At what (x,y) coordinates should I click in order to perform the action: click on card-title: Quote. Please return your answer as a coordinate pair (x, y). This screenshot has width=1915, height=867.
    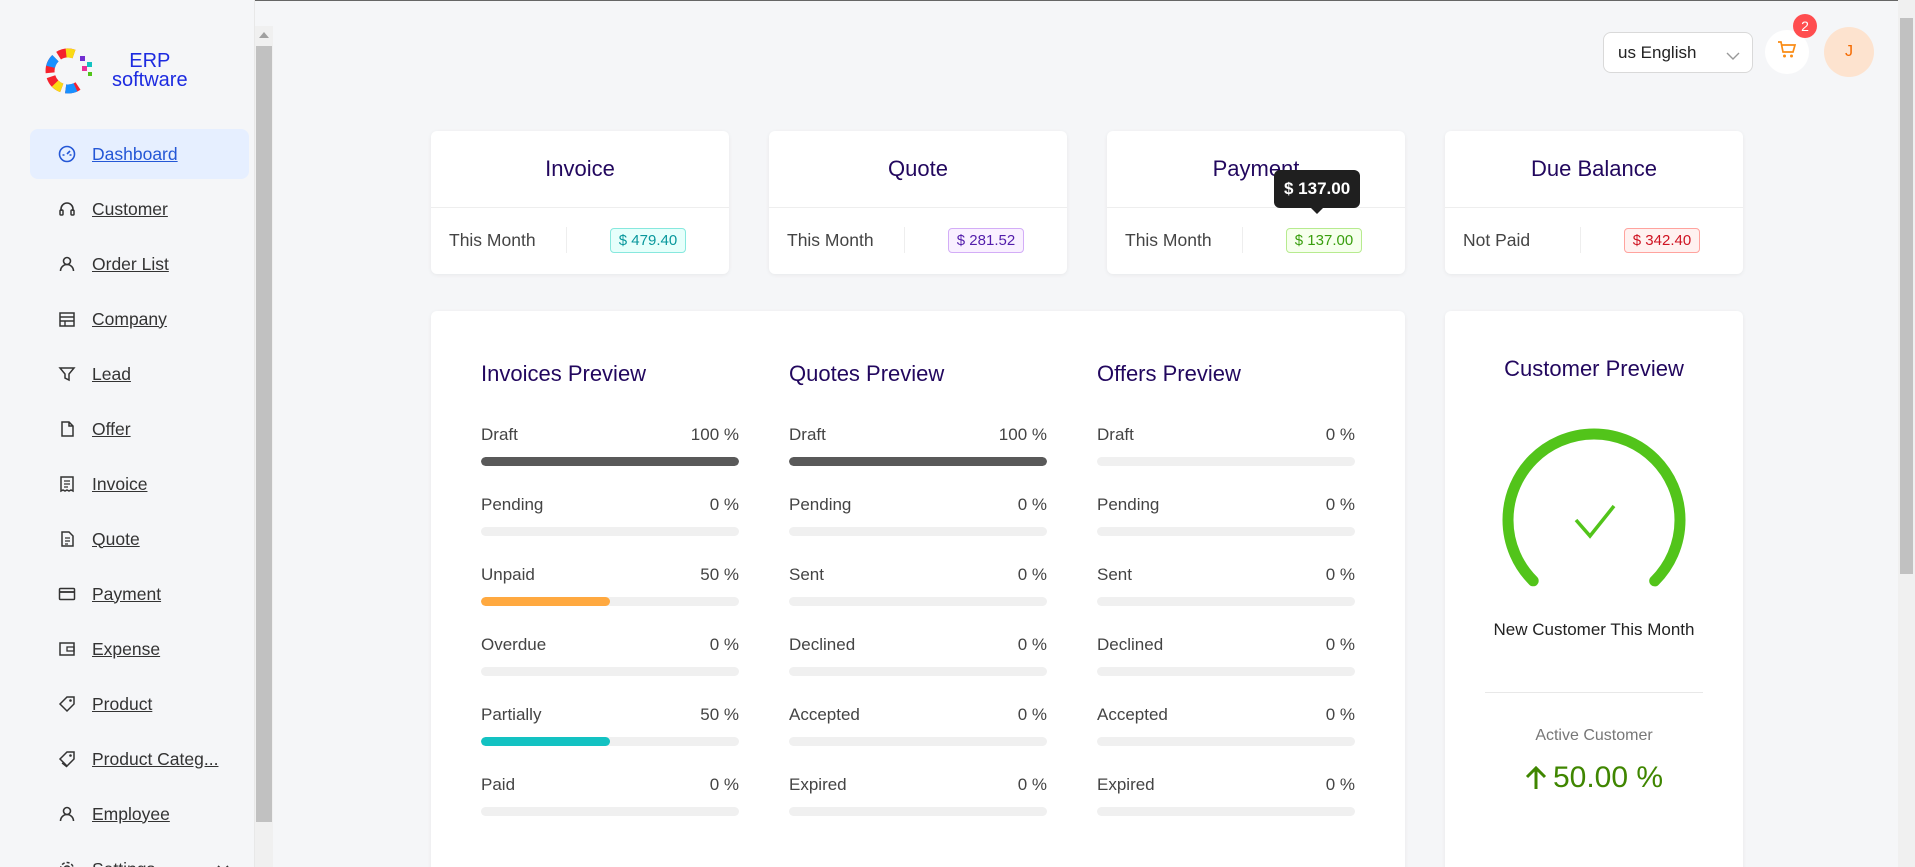
    Looking at the image, I should click on (918, 169).